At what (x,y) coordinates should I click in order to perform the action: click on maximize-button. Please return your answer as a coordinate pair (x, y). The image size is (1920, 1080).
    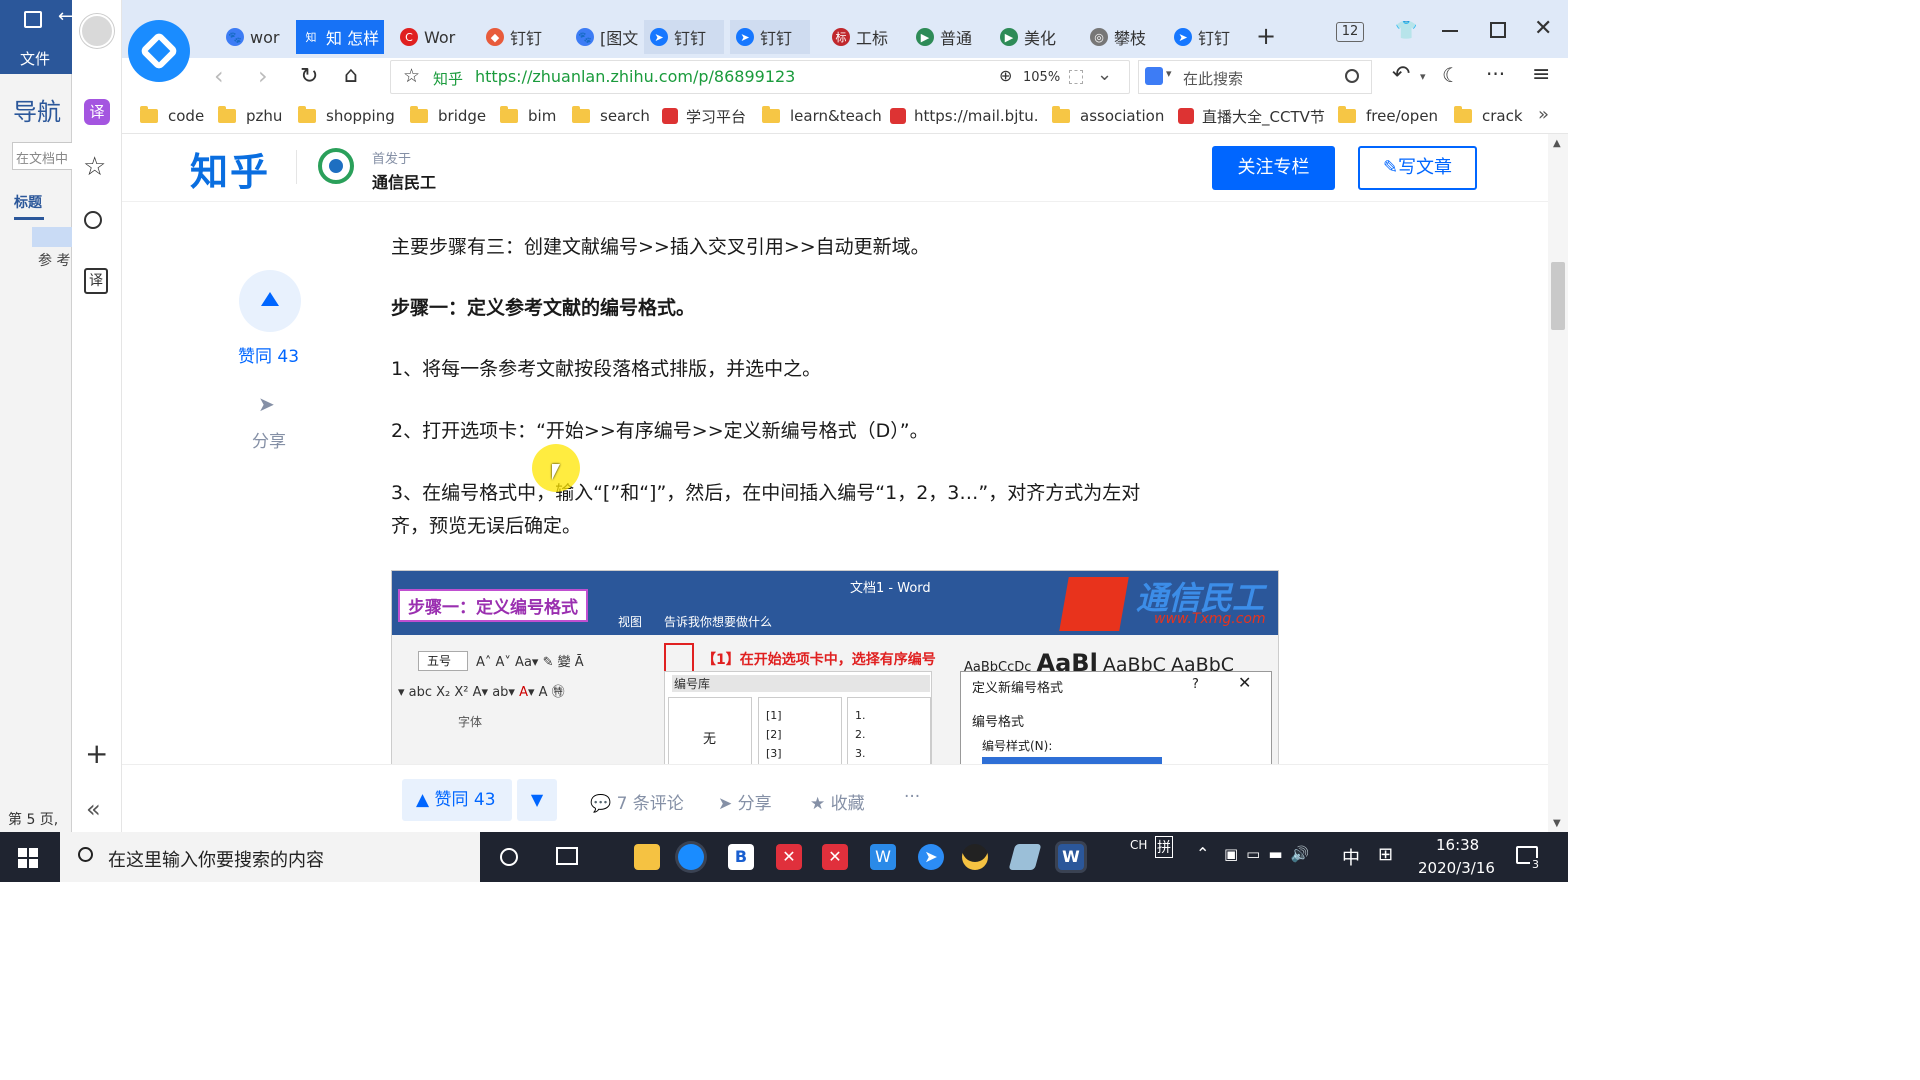
    Looking at the image, I should click on (1498, 30).